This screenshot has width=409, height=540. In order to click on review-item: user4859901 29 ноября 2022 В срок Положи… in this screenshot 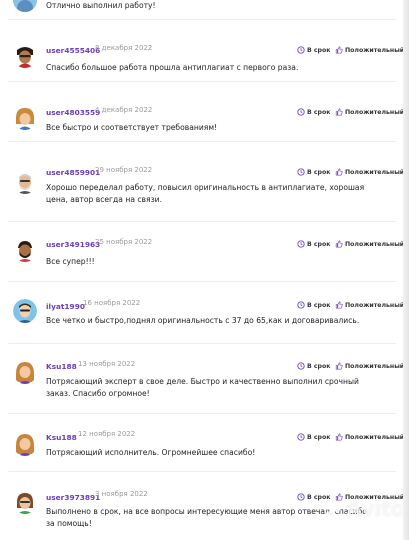, I will do `click(202, 182)`.